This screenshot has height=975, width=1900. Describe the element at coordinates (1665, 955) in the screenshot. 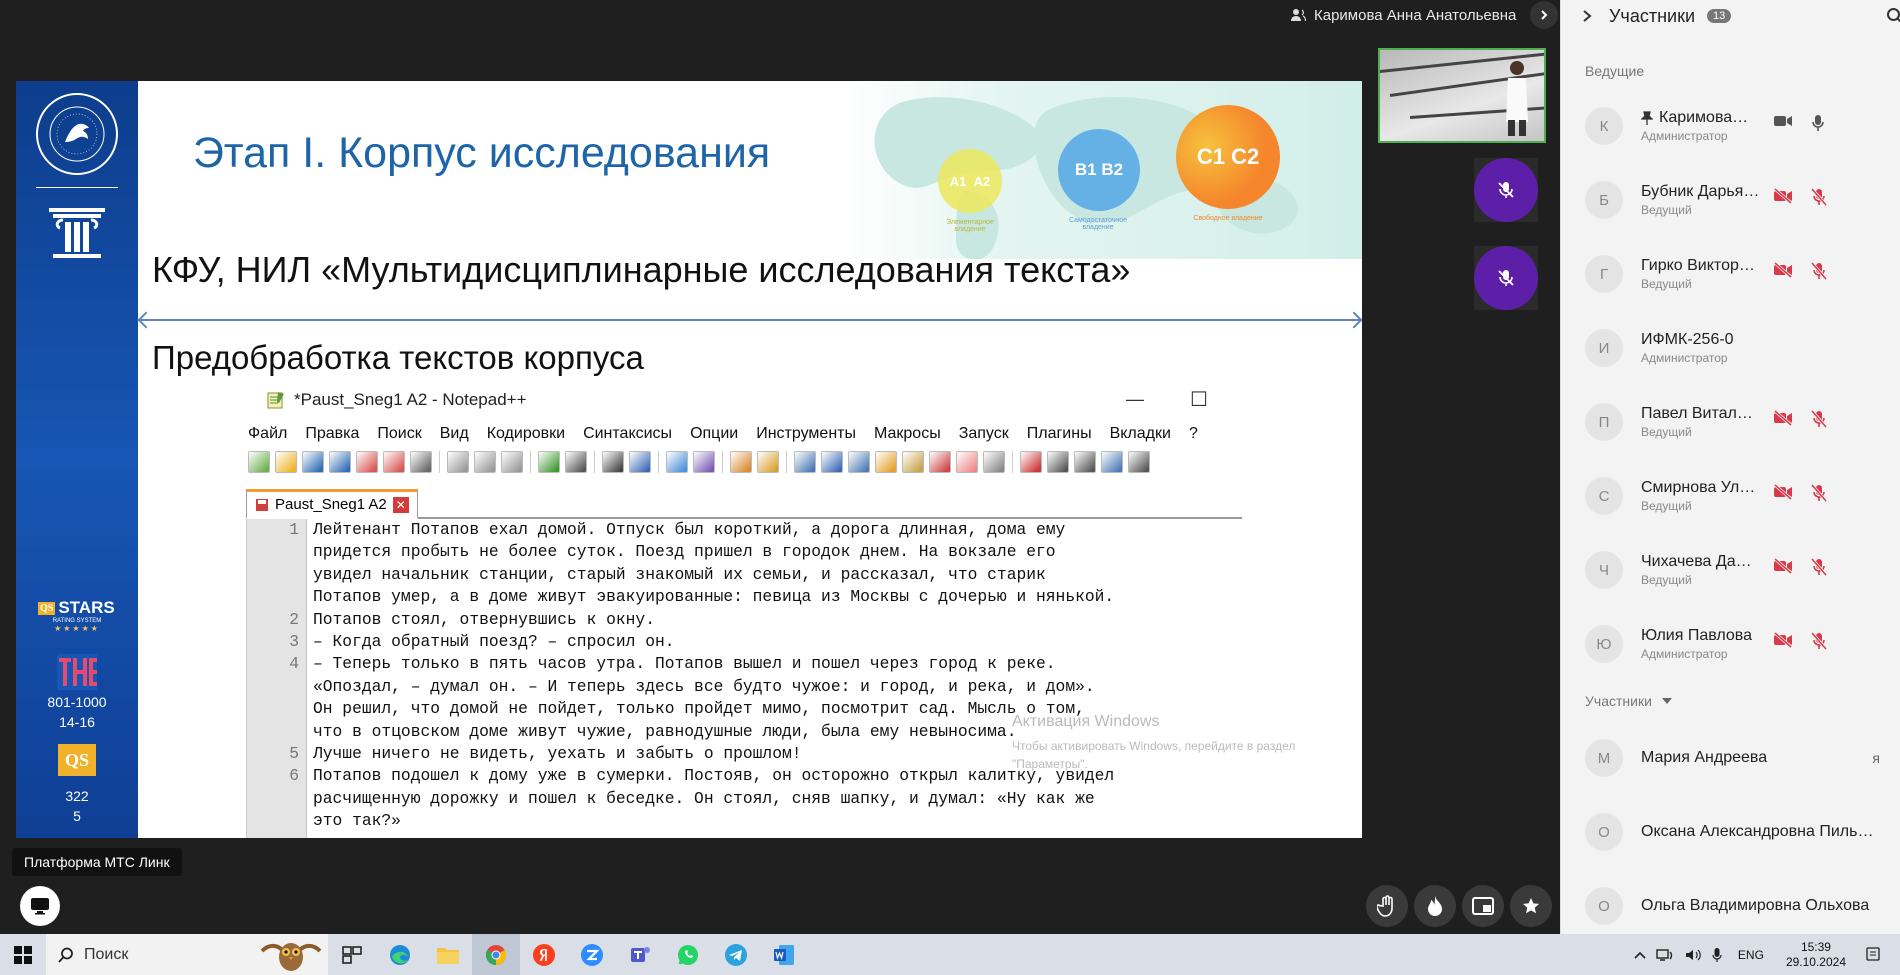

I see `network-icon` at that location.